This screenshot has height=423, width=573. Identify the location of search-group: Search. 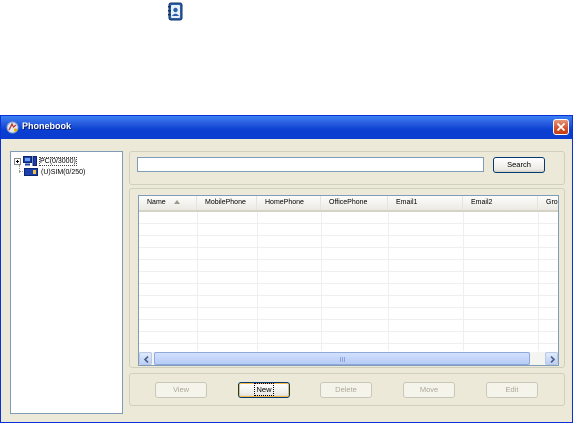
(347, 168).